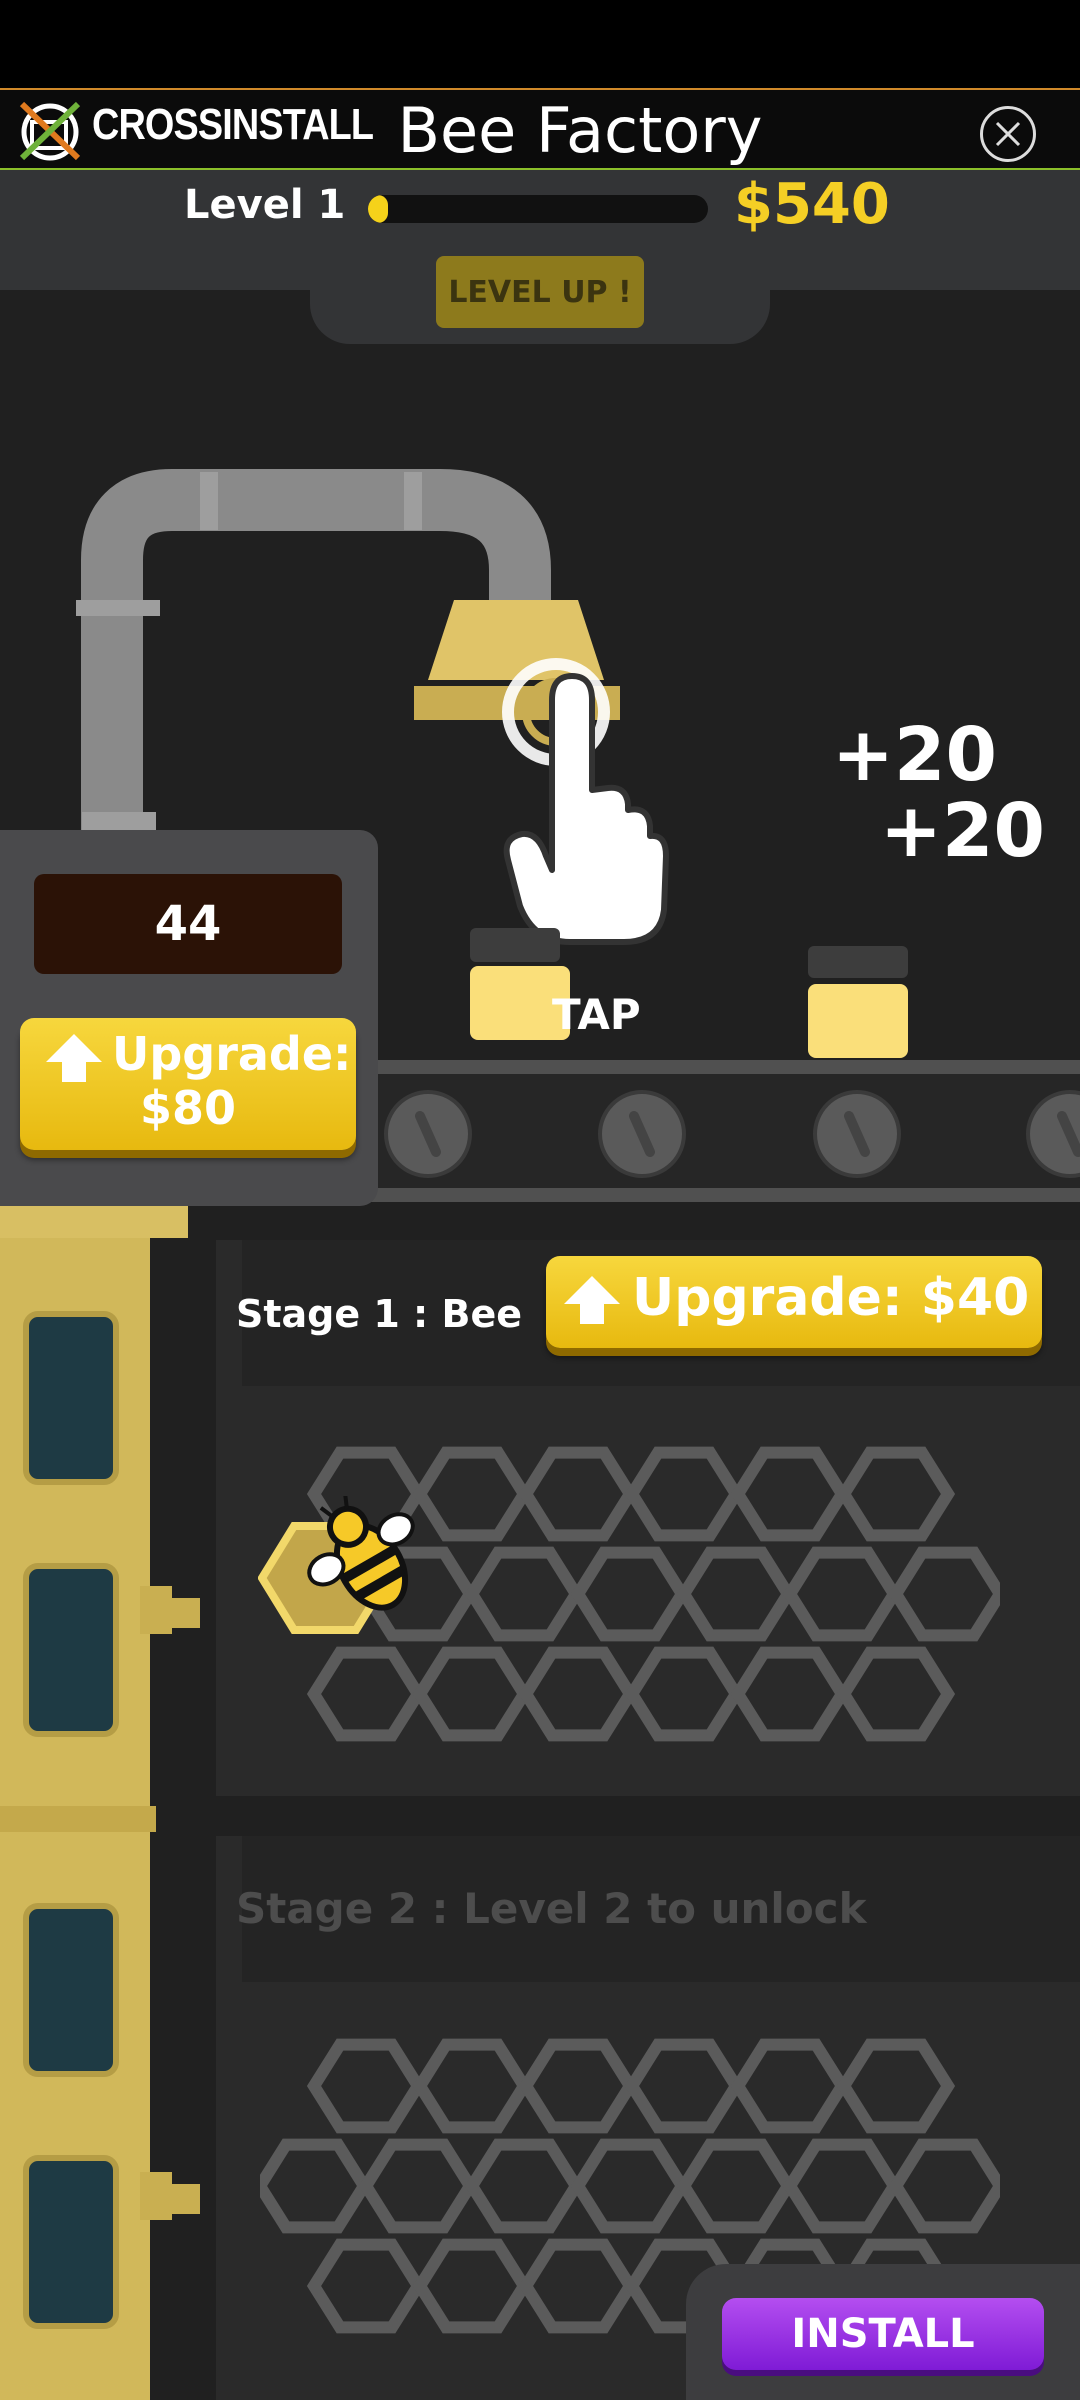  I want to click on ad-header-bar: CROSSINSTALL Bee Factory, so click(540, 129).